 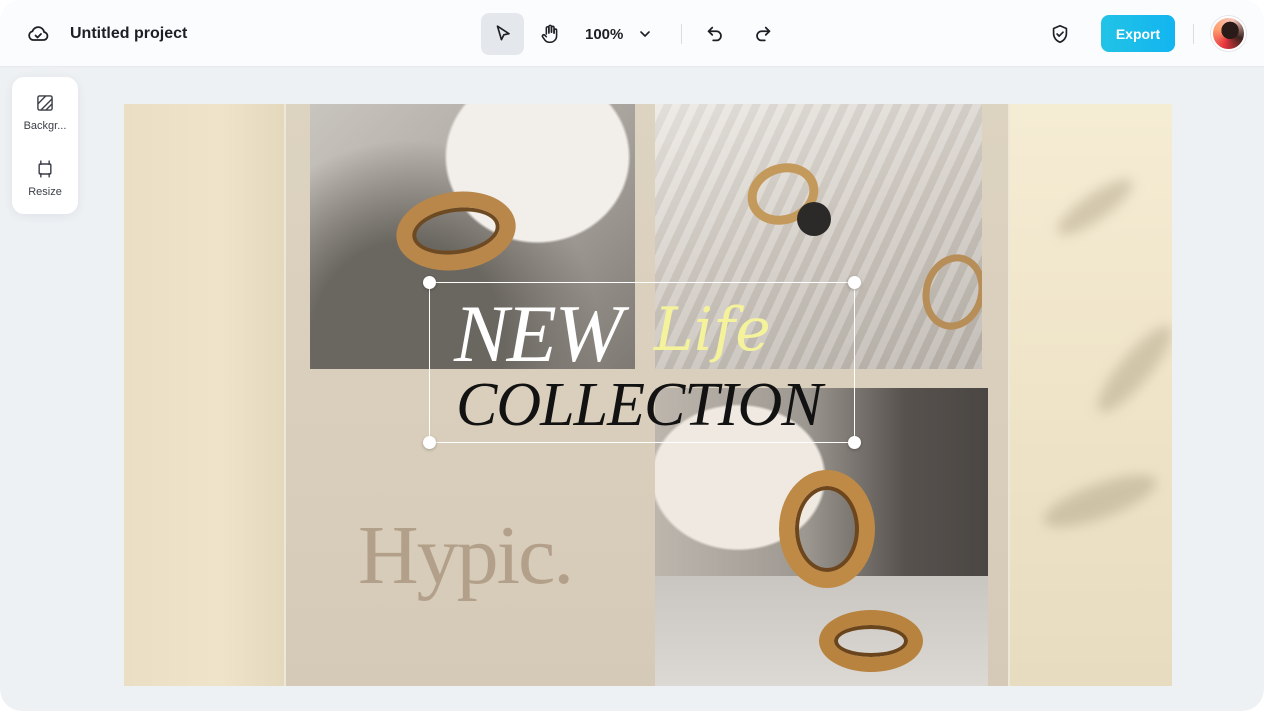 I want to click on resize-handle-bottom-right, so click(x=854, y=442).